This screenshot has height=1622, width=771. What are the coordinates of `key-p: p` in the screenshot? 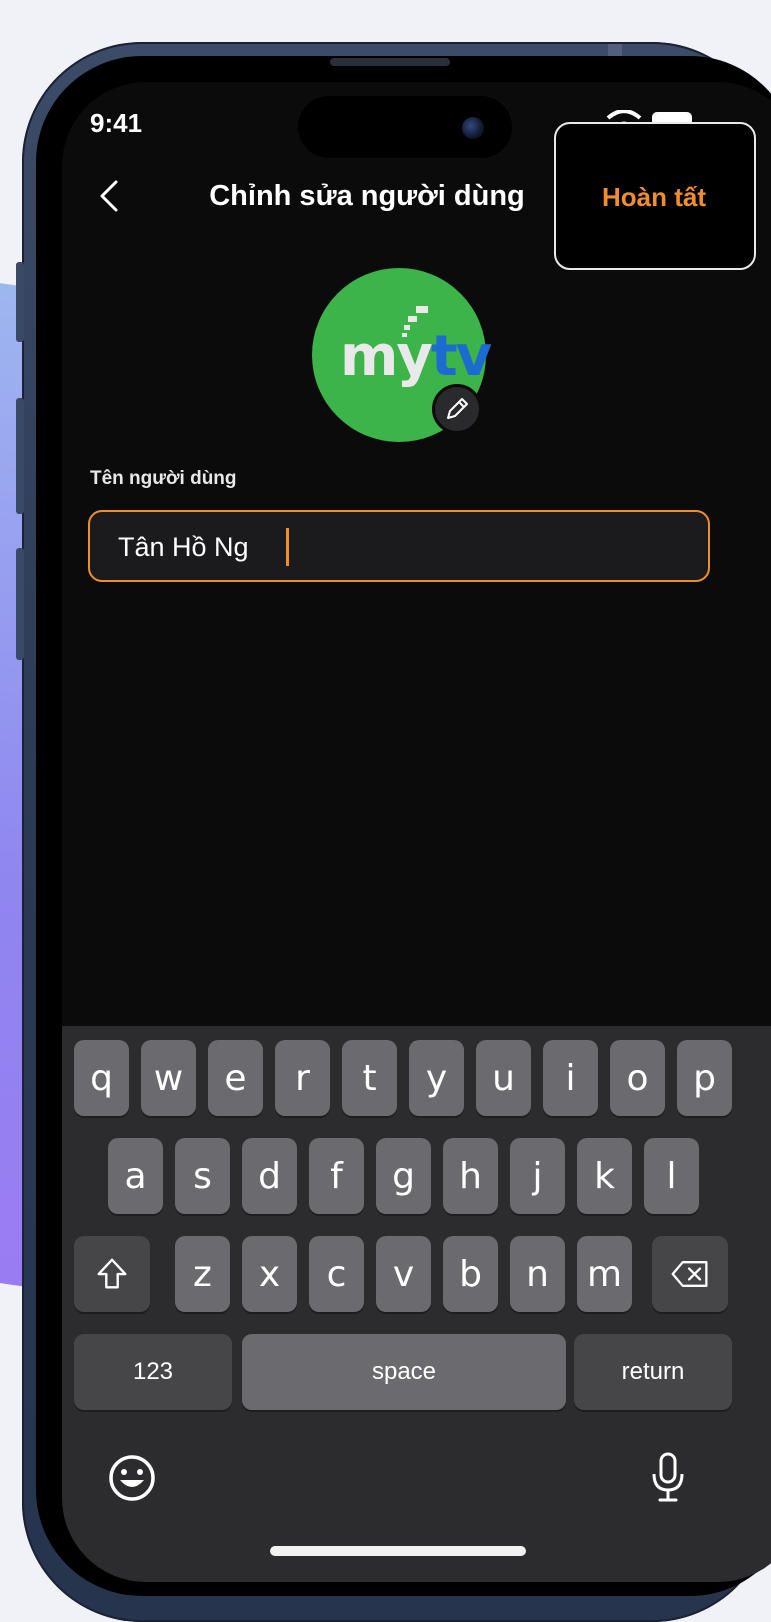 It's located at (704, 1078).